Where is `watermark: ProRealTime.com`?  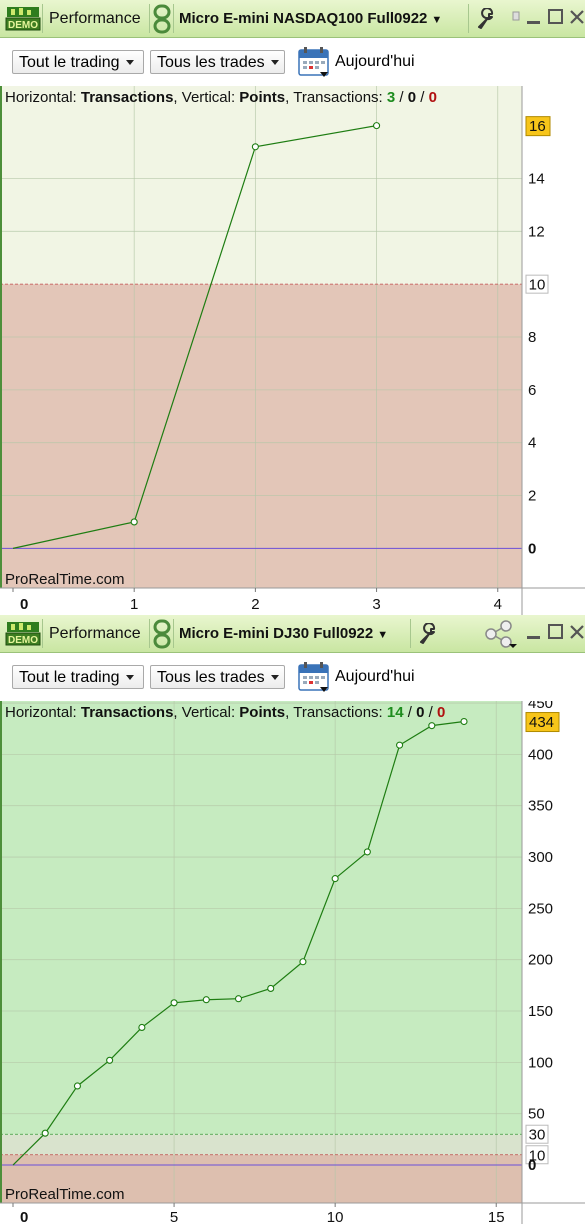
watermark: ProRealTime.com is located at coordinates (64, 1194).